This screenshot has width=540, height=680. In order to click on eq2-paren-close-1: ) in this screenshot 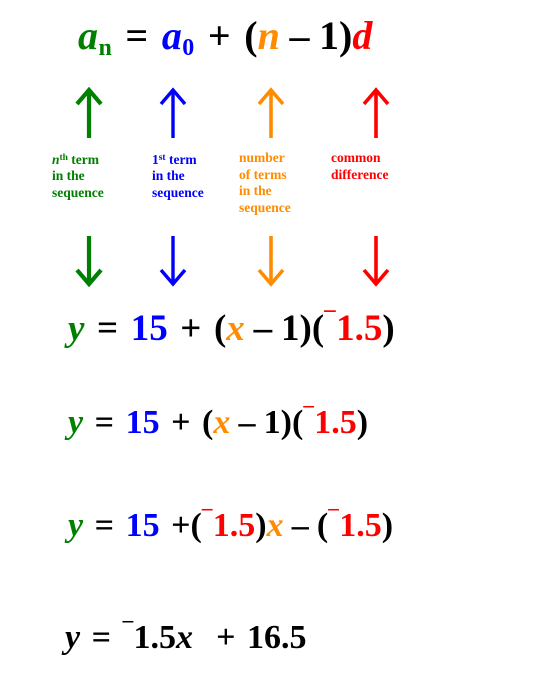, I will do `click(286, 422)`.